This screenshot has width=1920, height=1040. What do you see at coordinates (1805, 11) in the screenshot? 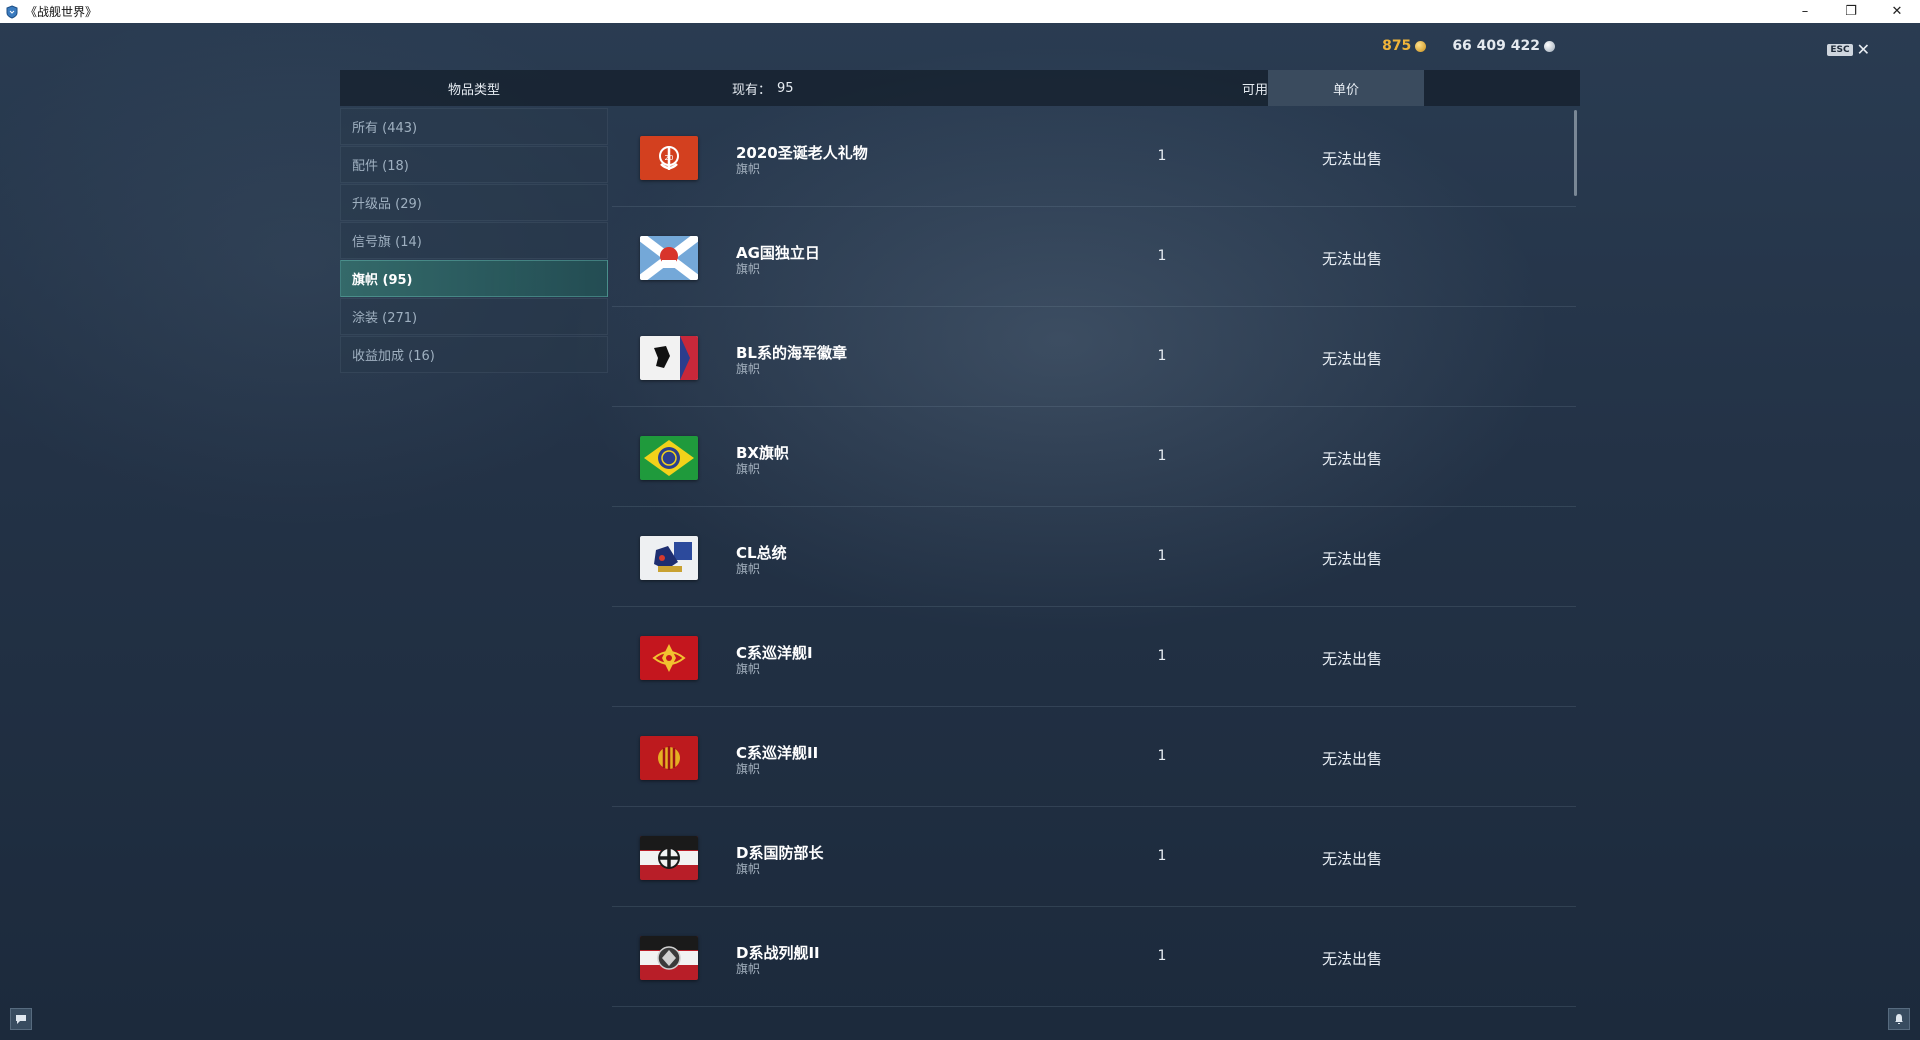
I see `minimize-icon: –` at bounding box center [1805, 11].